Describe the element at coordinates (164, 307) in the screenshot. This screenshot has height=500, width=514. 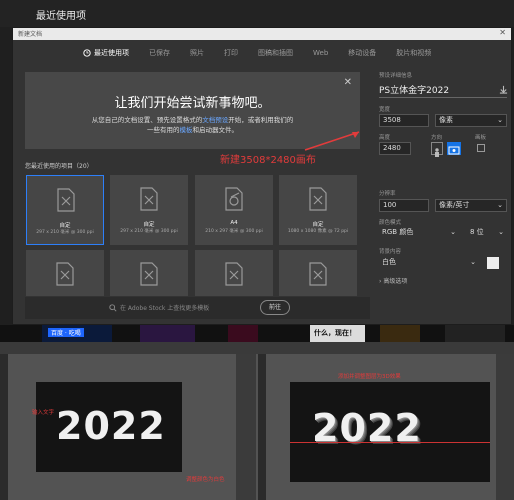
I see `stock-search-input: 在 Adobe Stock 上查找更多模板` at that location.